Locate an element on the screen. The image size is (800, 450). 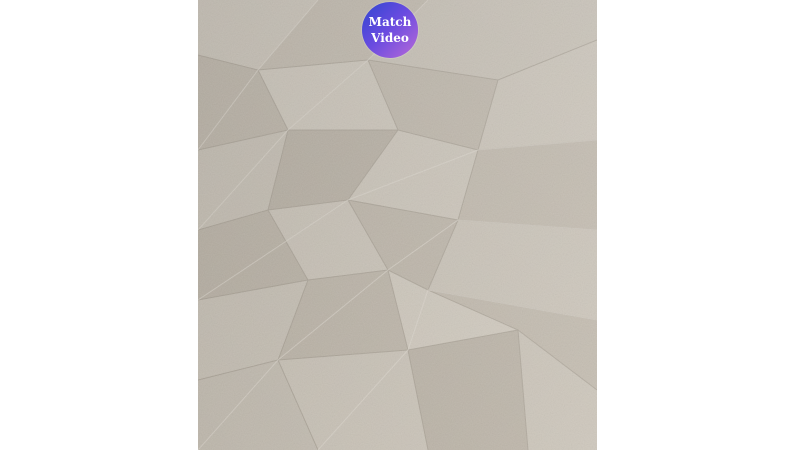
match-video-button: Match Video is located at coordinates (390, 30).